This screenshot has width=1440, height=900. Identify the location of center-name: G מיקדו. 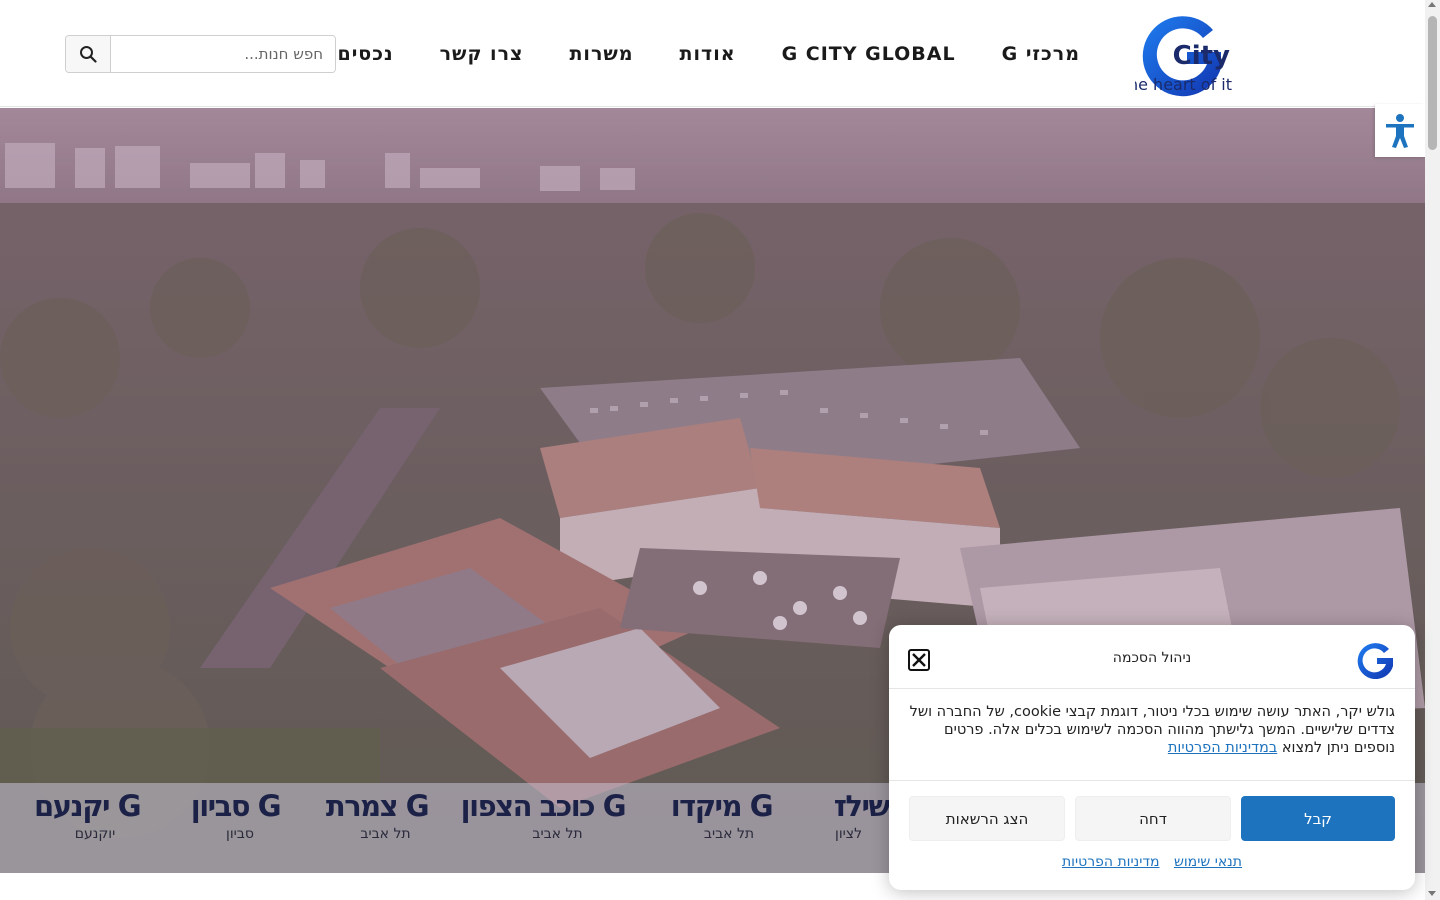
(722, 806).